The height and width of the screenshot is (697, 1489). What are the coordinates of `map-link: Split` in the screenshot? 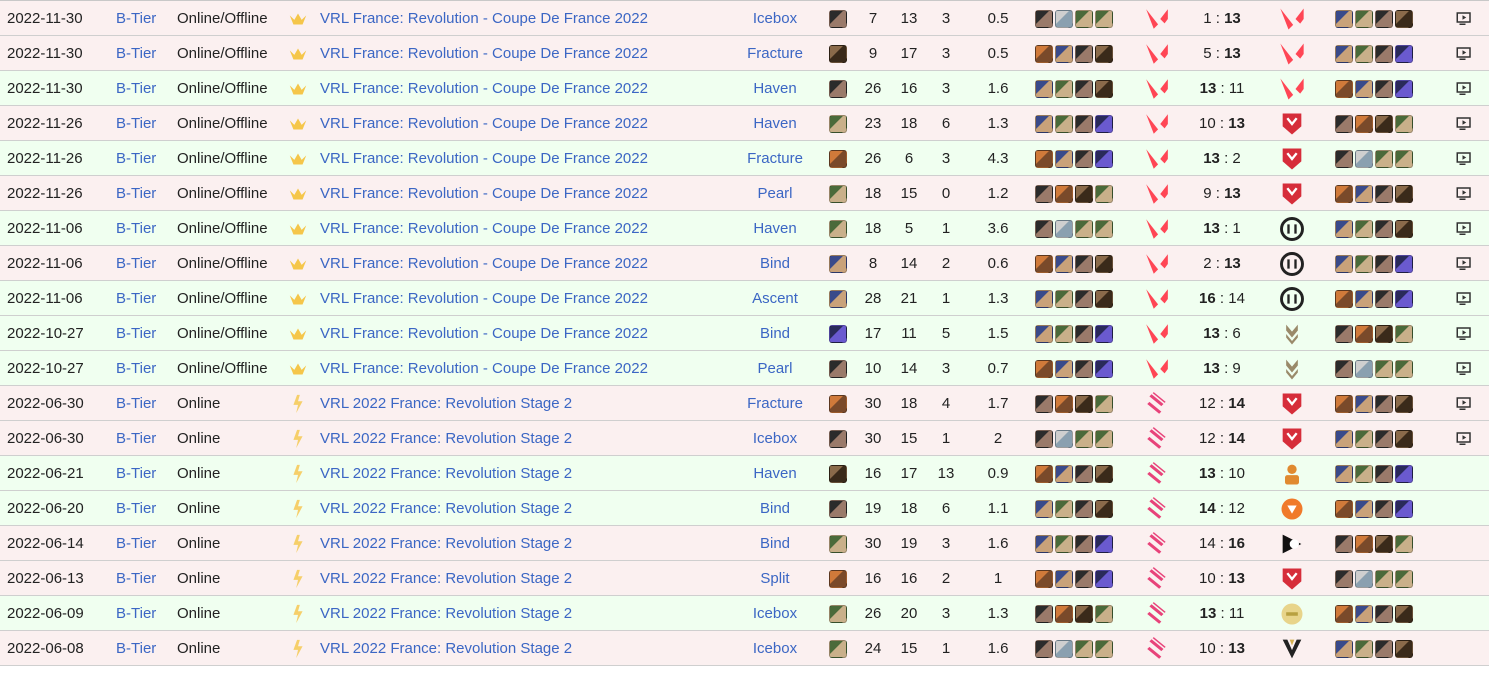 It's located at (775, 578).